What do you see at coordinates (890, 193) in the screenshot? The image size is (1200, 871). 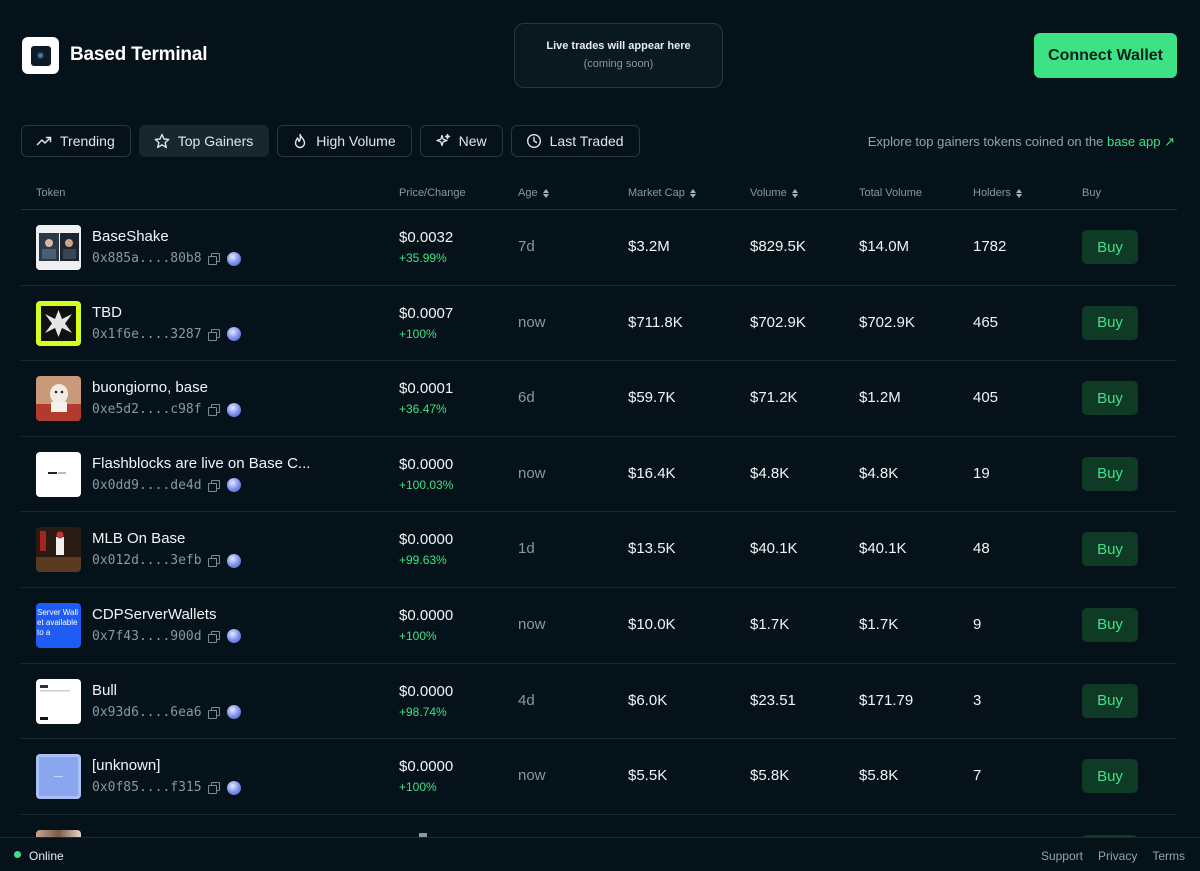 I see `col-total-volume: Total Volume` at bounding box center [890, 193].